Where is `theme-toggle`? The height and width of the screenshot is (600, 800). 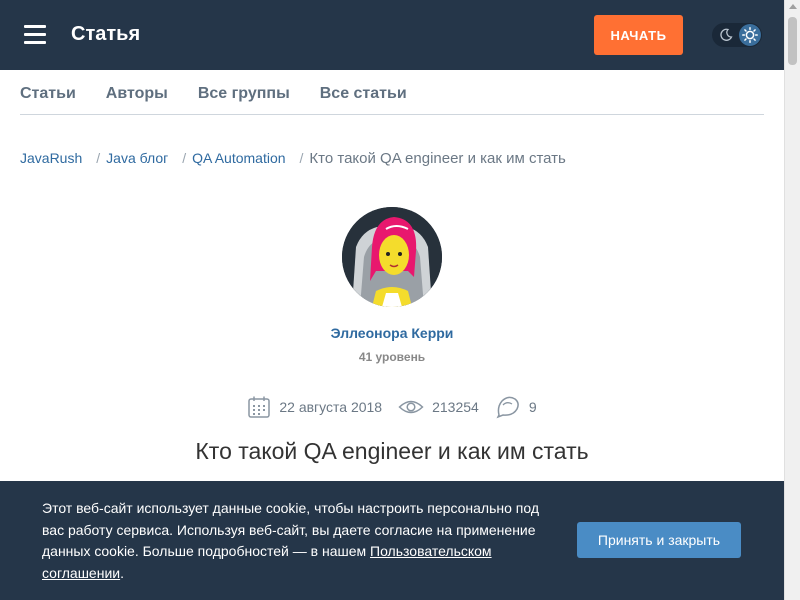
theme-toggle is located at coordinates (737, 35).